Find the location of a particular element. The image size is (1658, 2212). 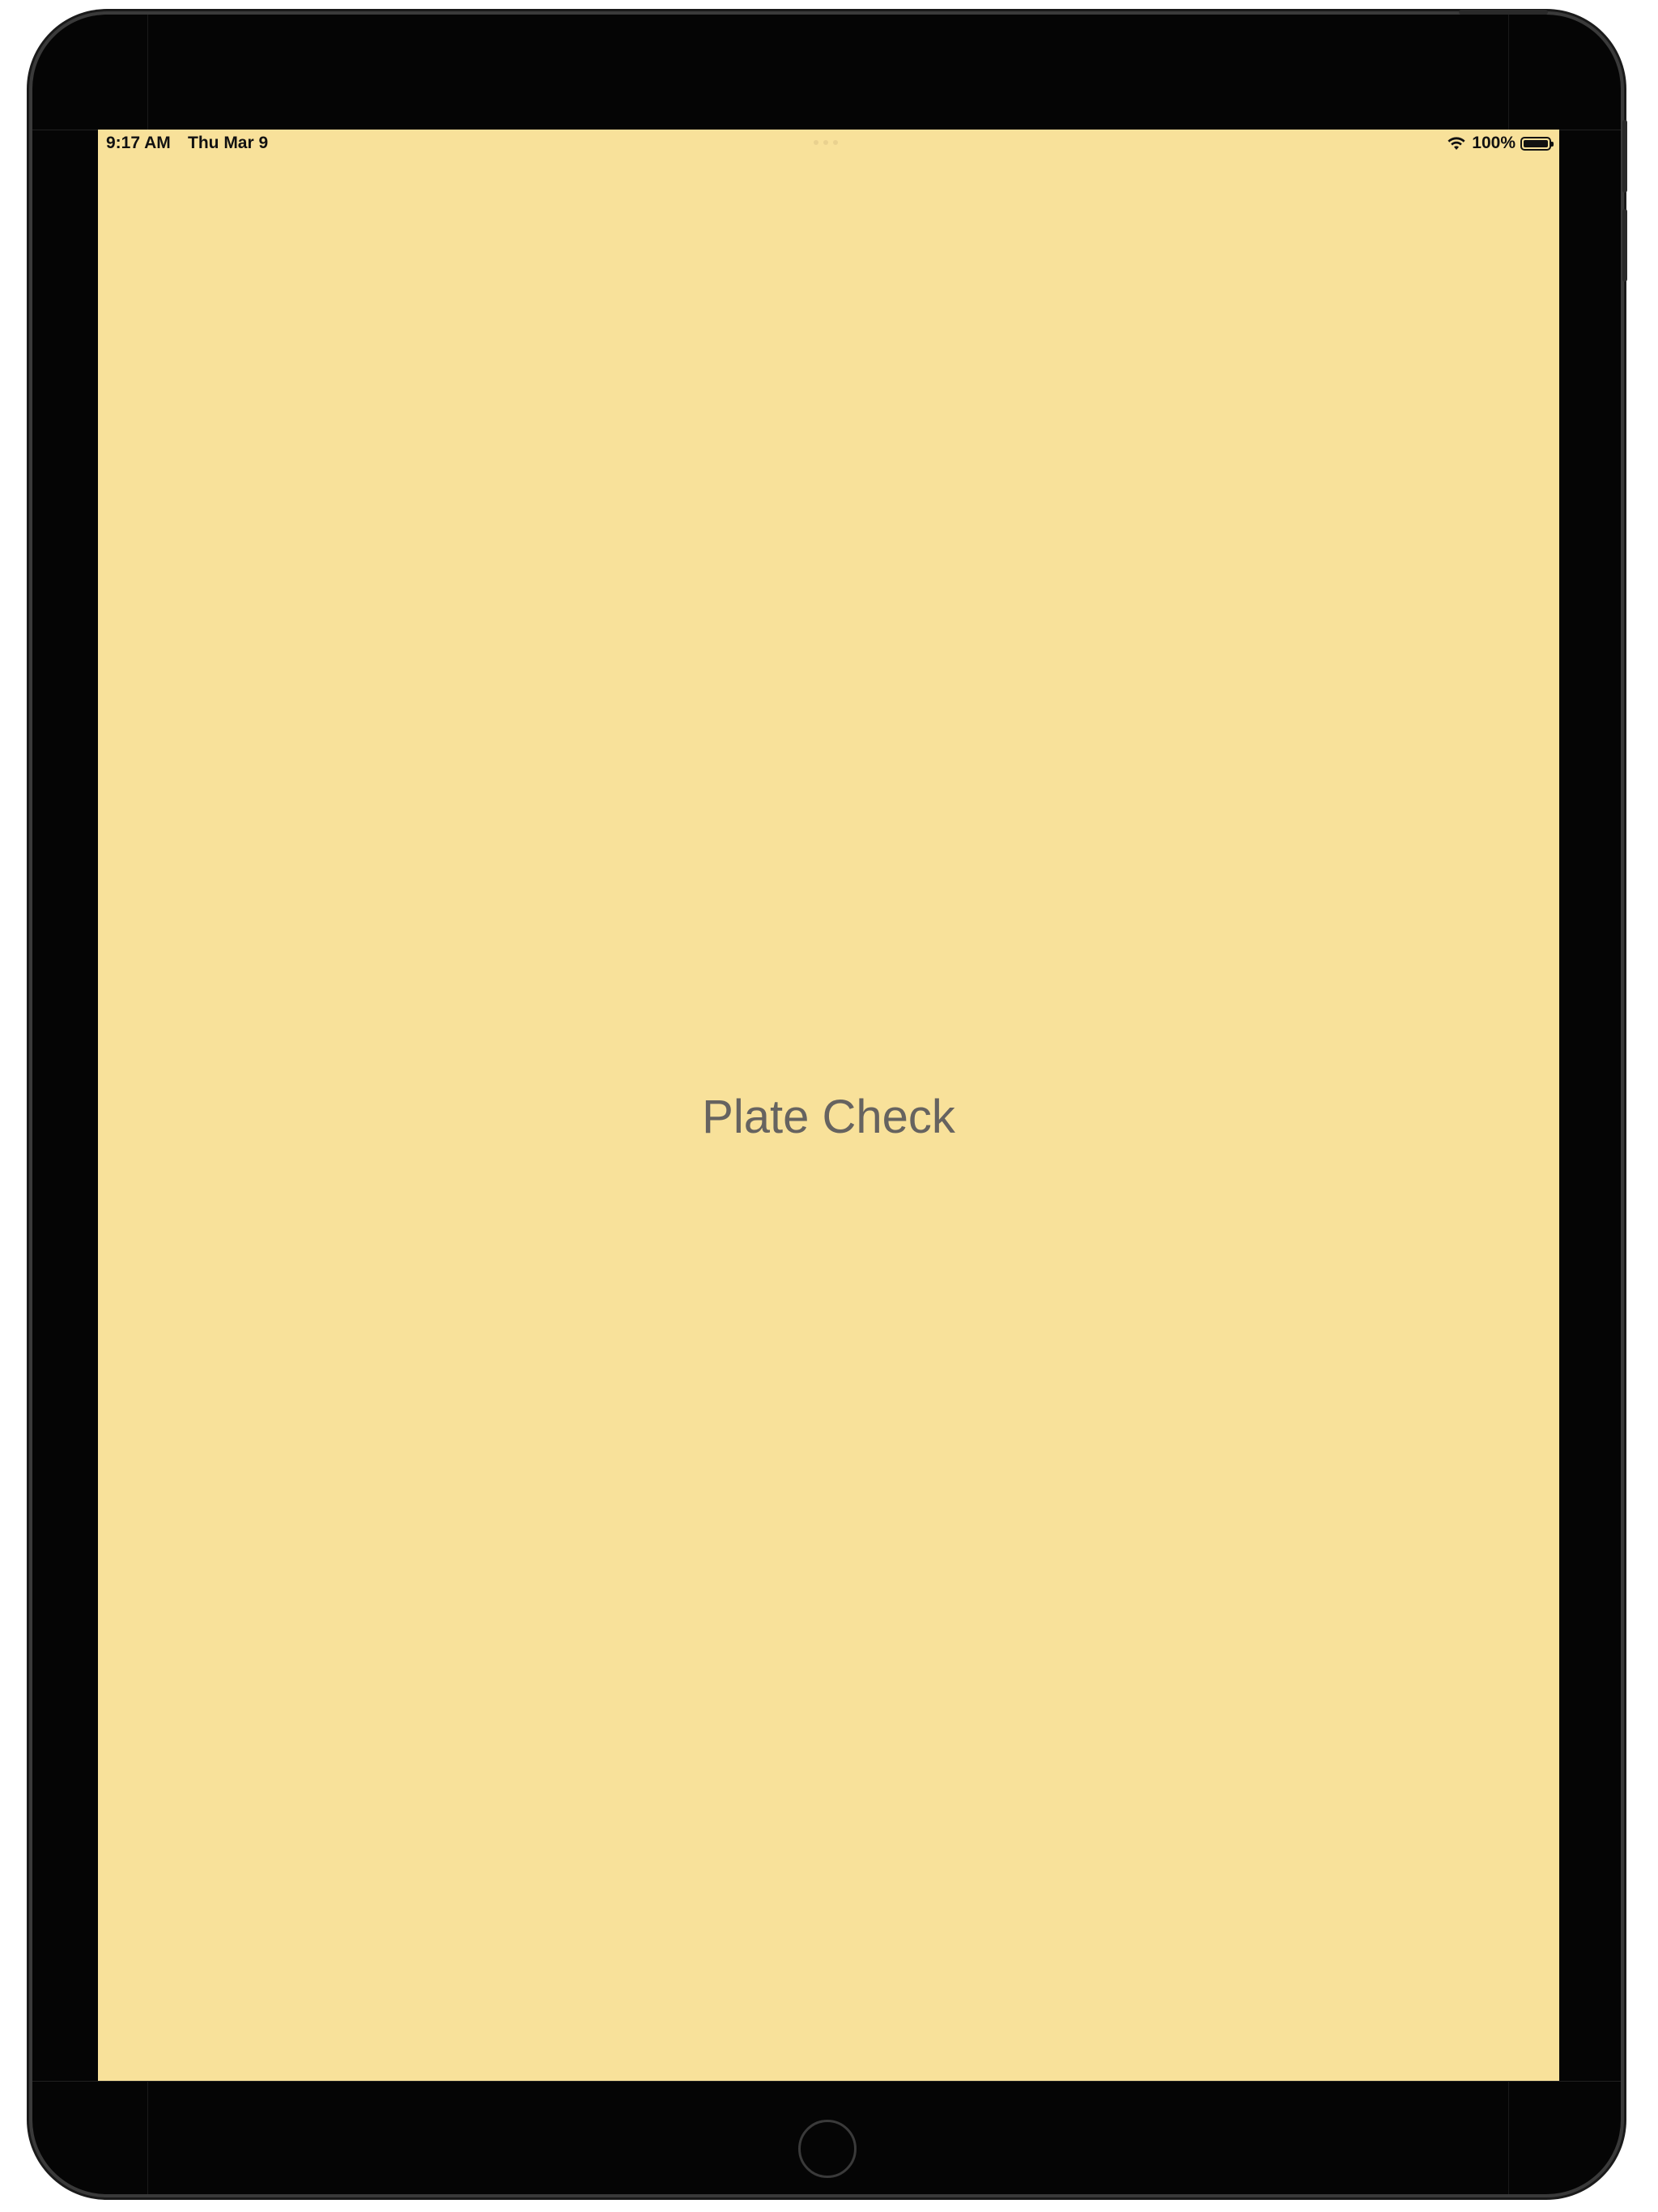

volume-up-button is located at coordinates (1624, 157).